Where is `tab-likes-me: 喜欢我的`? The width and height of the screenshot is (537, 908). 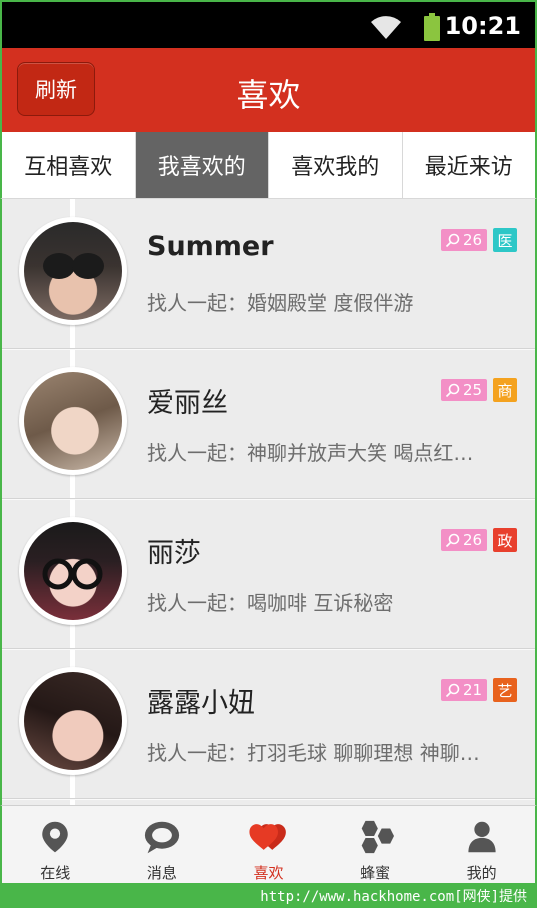
tab-likes-me: 喜欢我的 is located at coordinates (336, 165).